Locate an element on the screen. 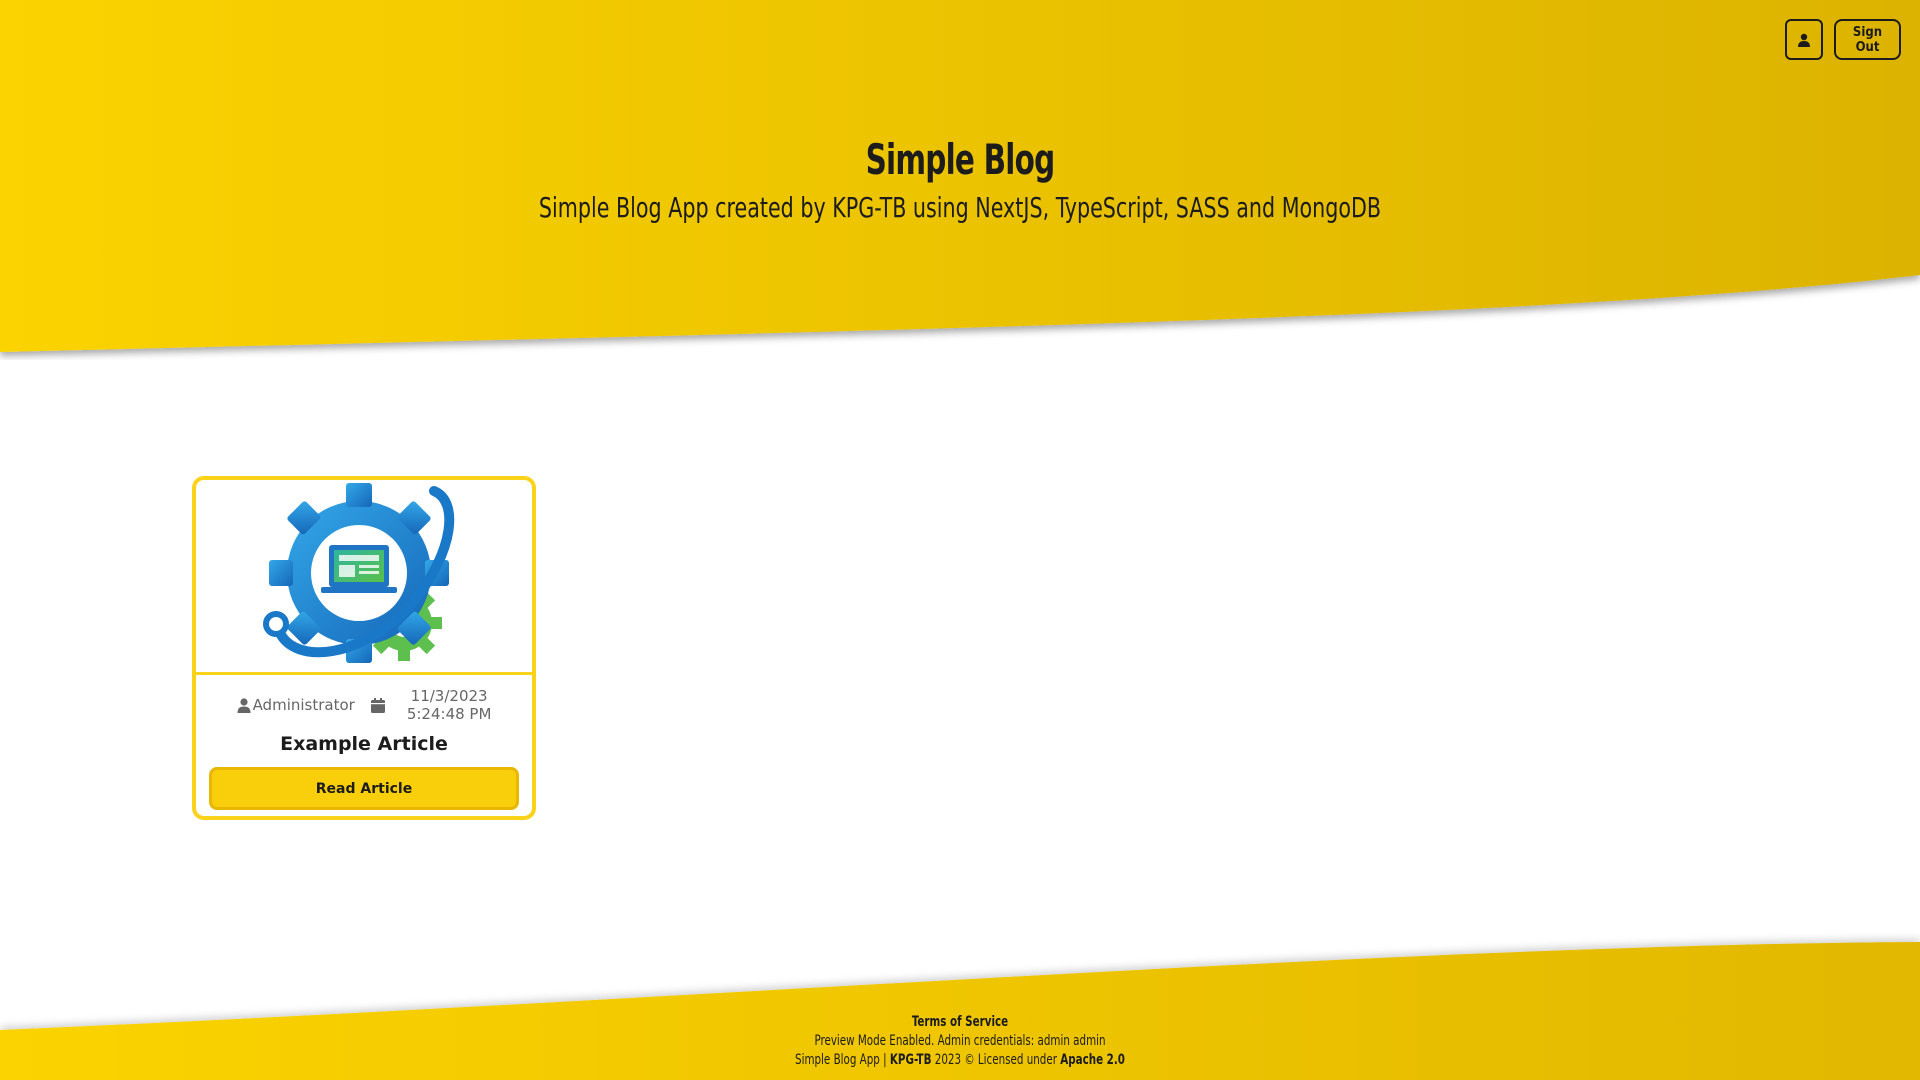 Image resolution: width=1920 pixels, height=1080 pixels. article-author-name: Administrator is located at coordinates (303, 705).